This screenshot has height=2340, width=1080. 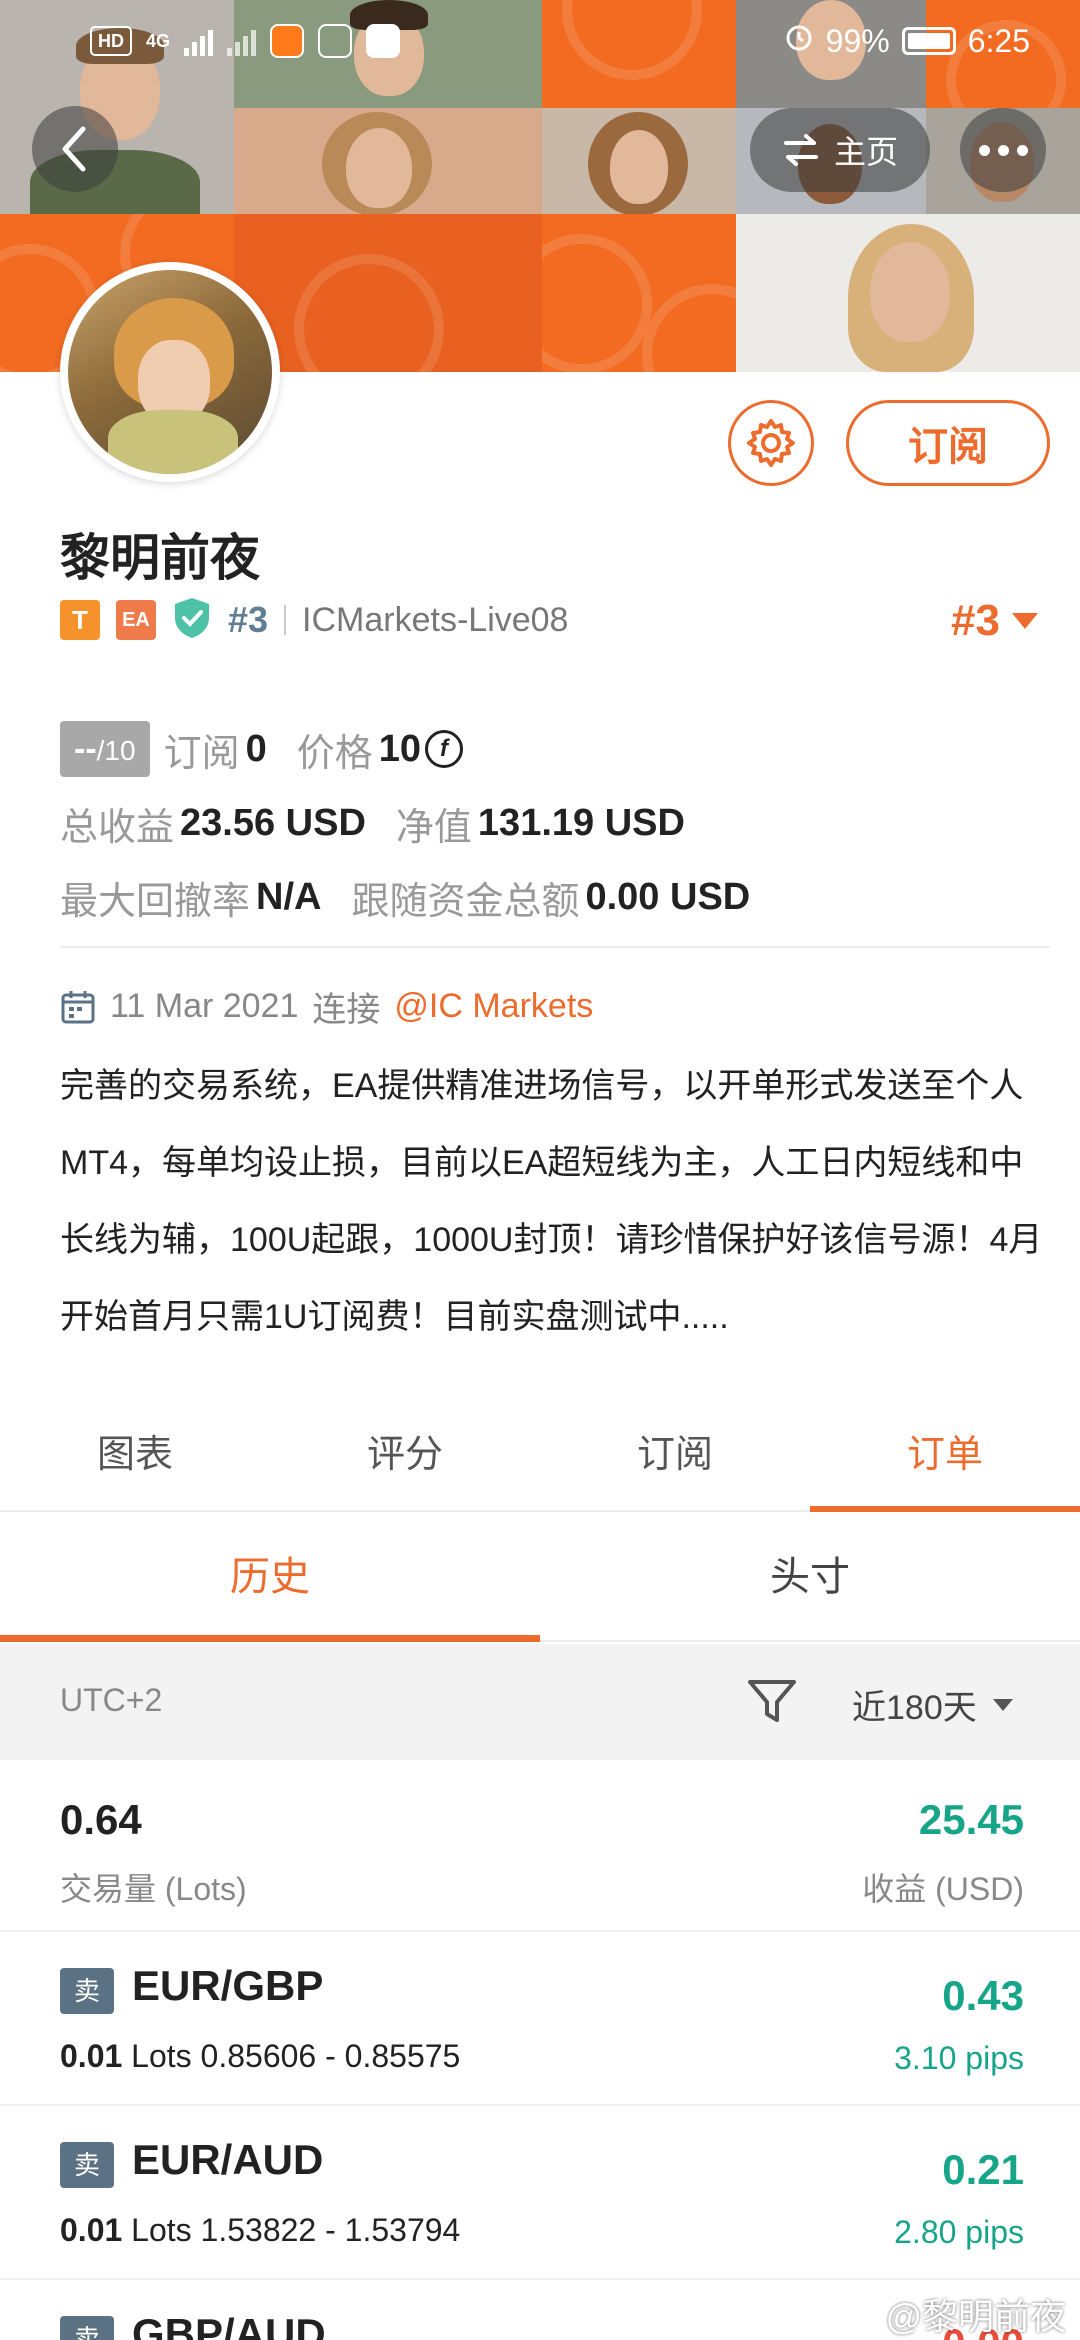 I want to click on settings-button, so click(x=771, y=443).